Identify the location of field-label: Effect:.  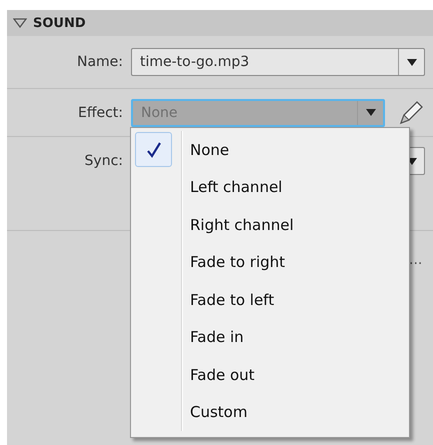
(99, 112).